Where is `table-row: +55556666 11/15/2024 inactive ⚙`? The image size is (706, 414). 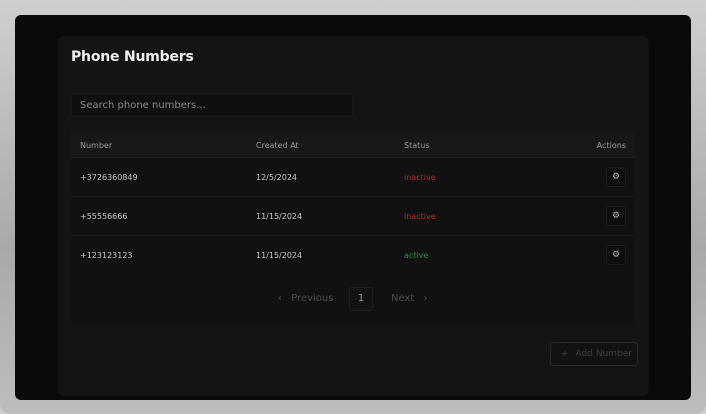
table-row: +55556666 11/15/2024 inactive ⚙ is located at coordinates (352, 216).